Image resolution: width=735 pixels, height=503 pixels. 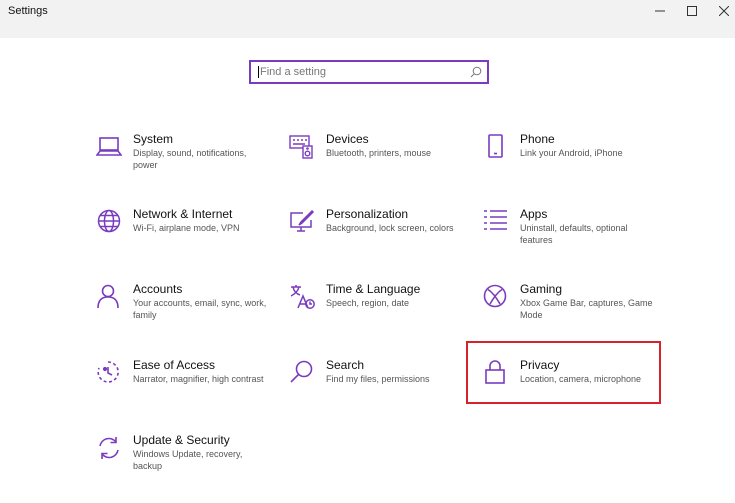 I want to click on keyboard-speaker-icon, so click(x=302, y=147).